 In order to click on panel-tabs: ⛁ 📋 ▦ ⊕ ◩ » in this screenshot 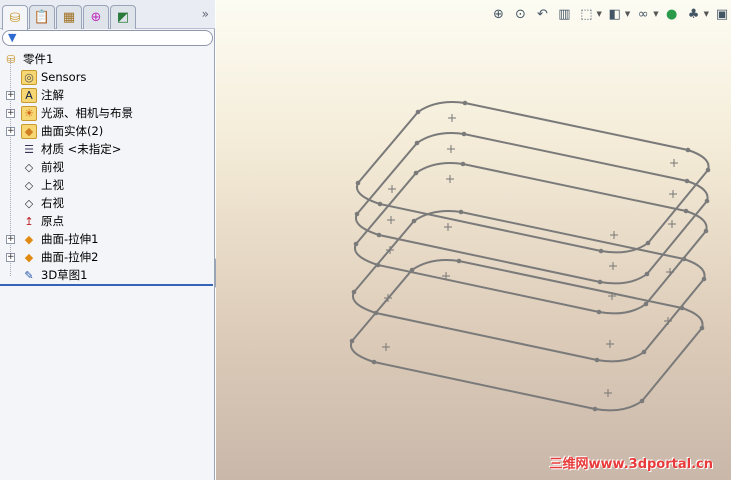, I will do `click(107, 15)`.